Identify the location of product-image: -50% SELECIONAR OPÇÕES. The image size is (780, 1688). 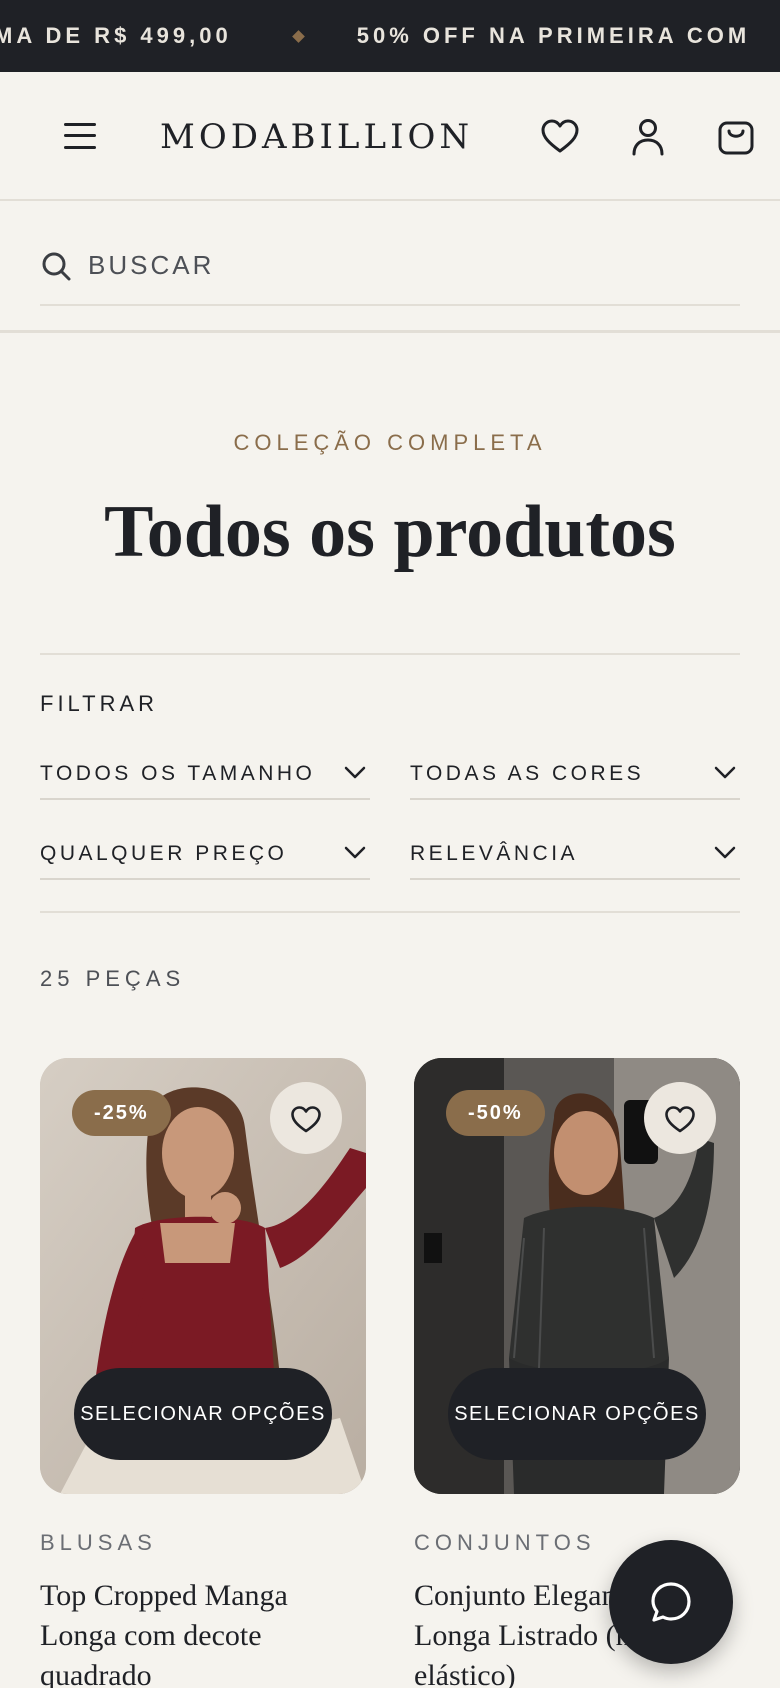
(577, 1276).